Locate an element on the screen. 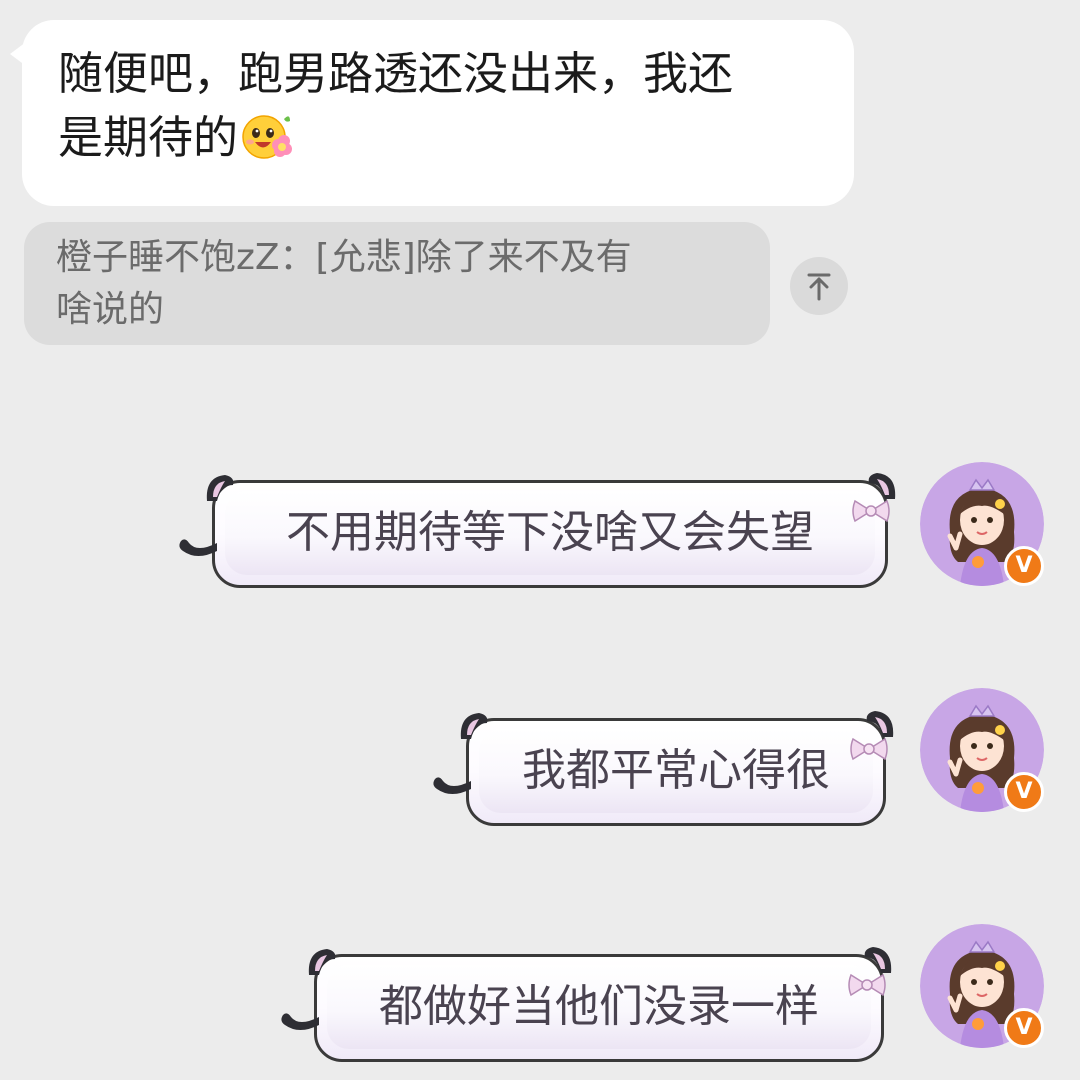 The image size is (1080, 1080). shy-smile-flower-emoji-icon is located at coordinates (266, 135).